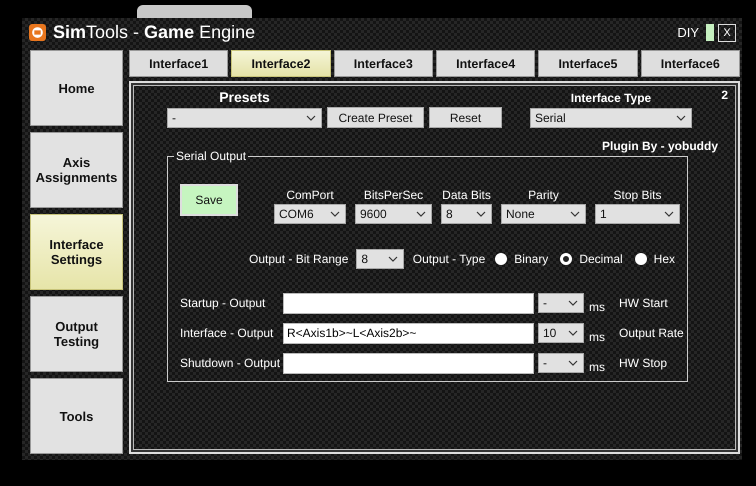 This screenshot has width=756, height=486. Describe the element at coordinates (408, 333) in the screenshot. I see `input-field: R<Axis1b>~L<Axis2b>~` at that location.